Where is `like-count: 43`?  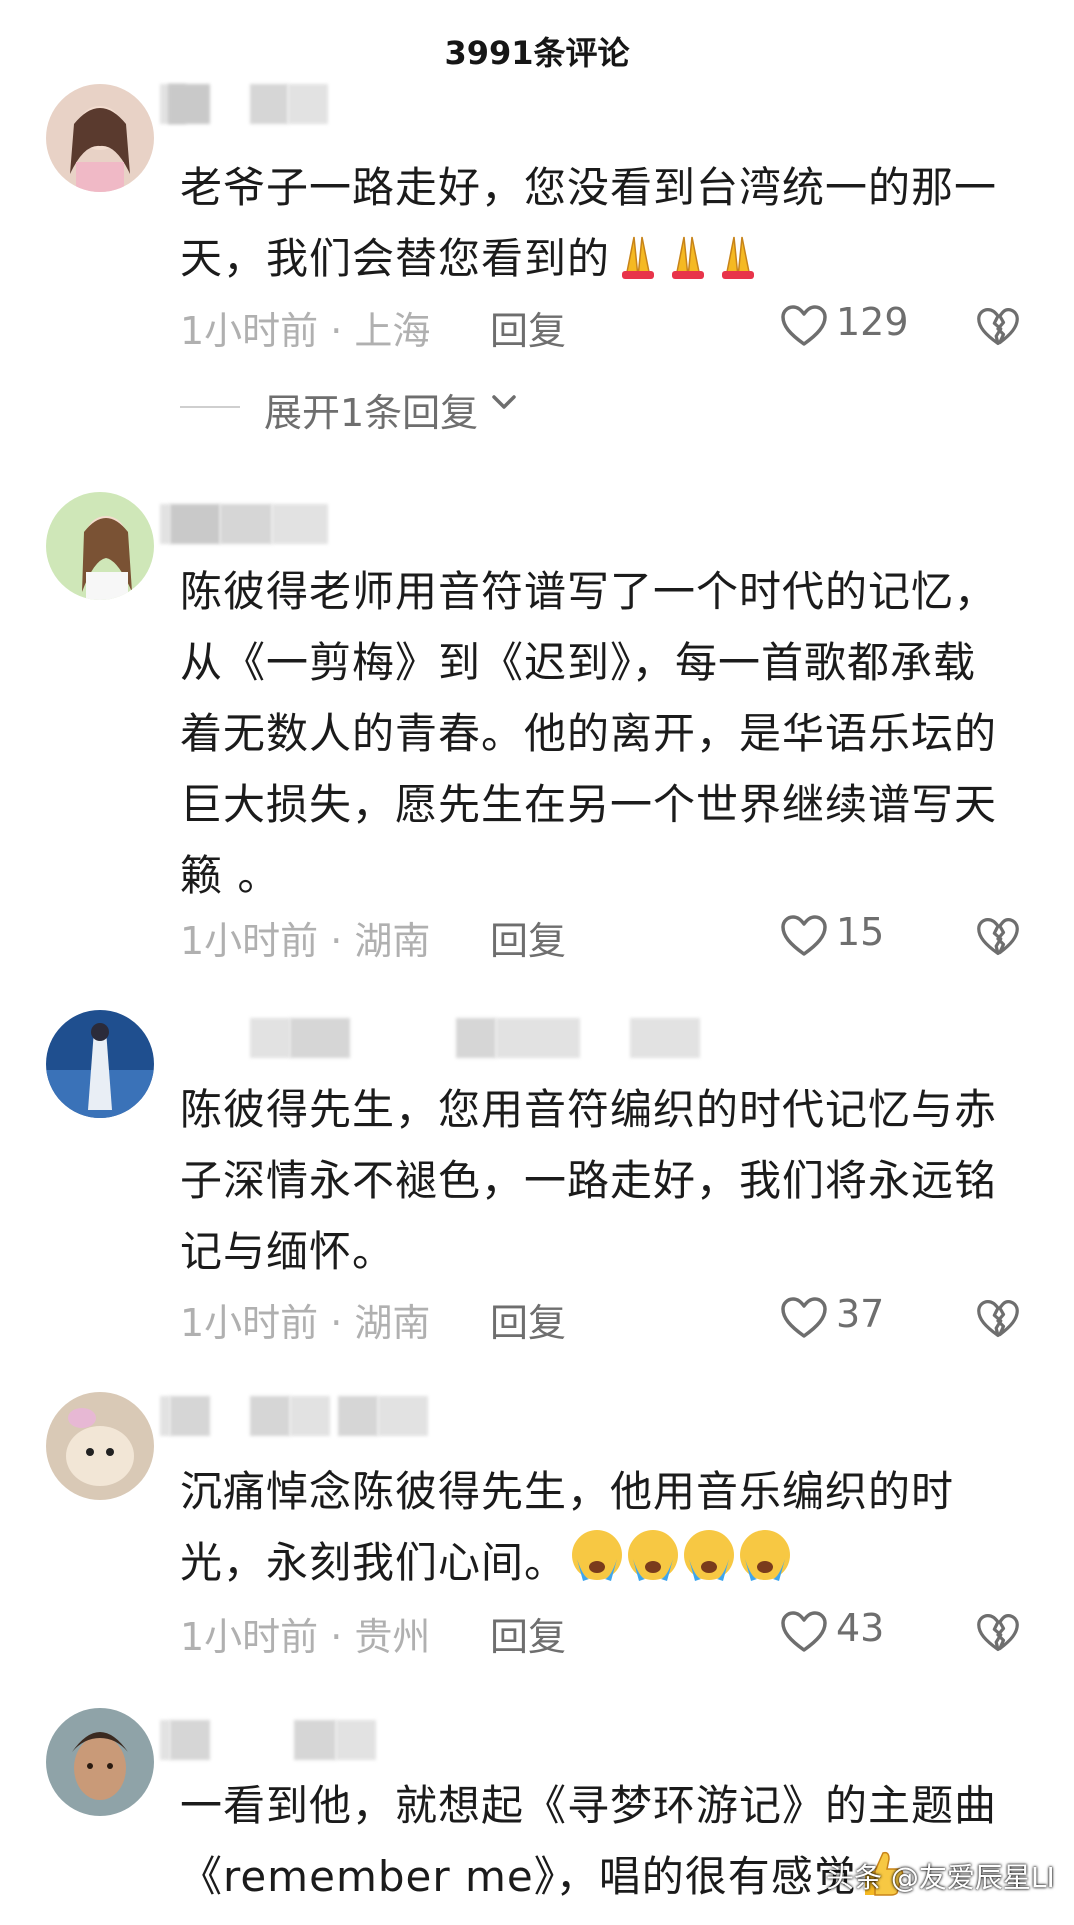
like-count: 43 is located at coordinates (860, 1628).